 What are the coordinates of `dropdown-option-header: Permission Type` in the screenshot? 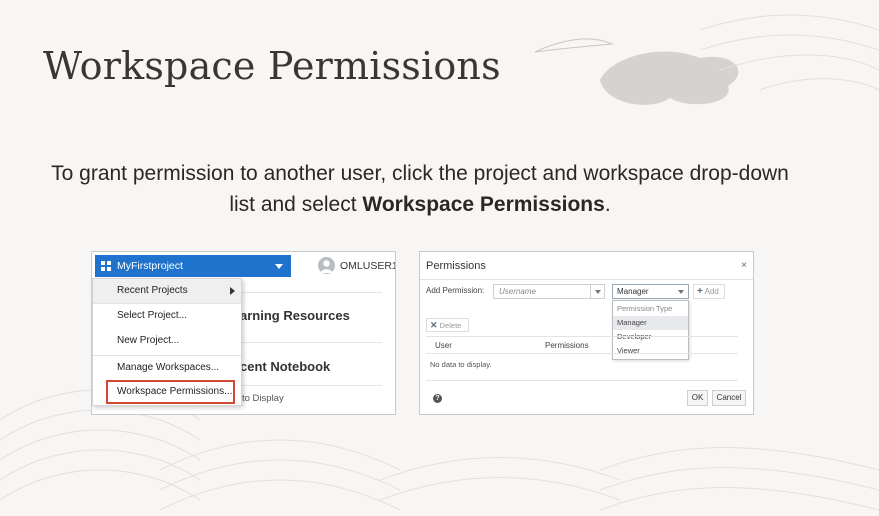 It's located at (645, 308).